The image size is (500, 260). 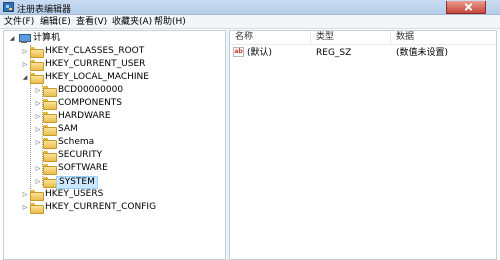 What do you see at coordinates (80, 155) in the screenshot?
I see `tree-item-label: SECURITY` at bounding box center [80, 155].